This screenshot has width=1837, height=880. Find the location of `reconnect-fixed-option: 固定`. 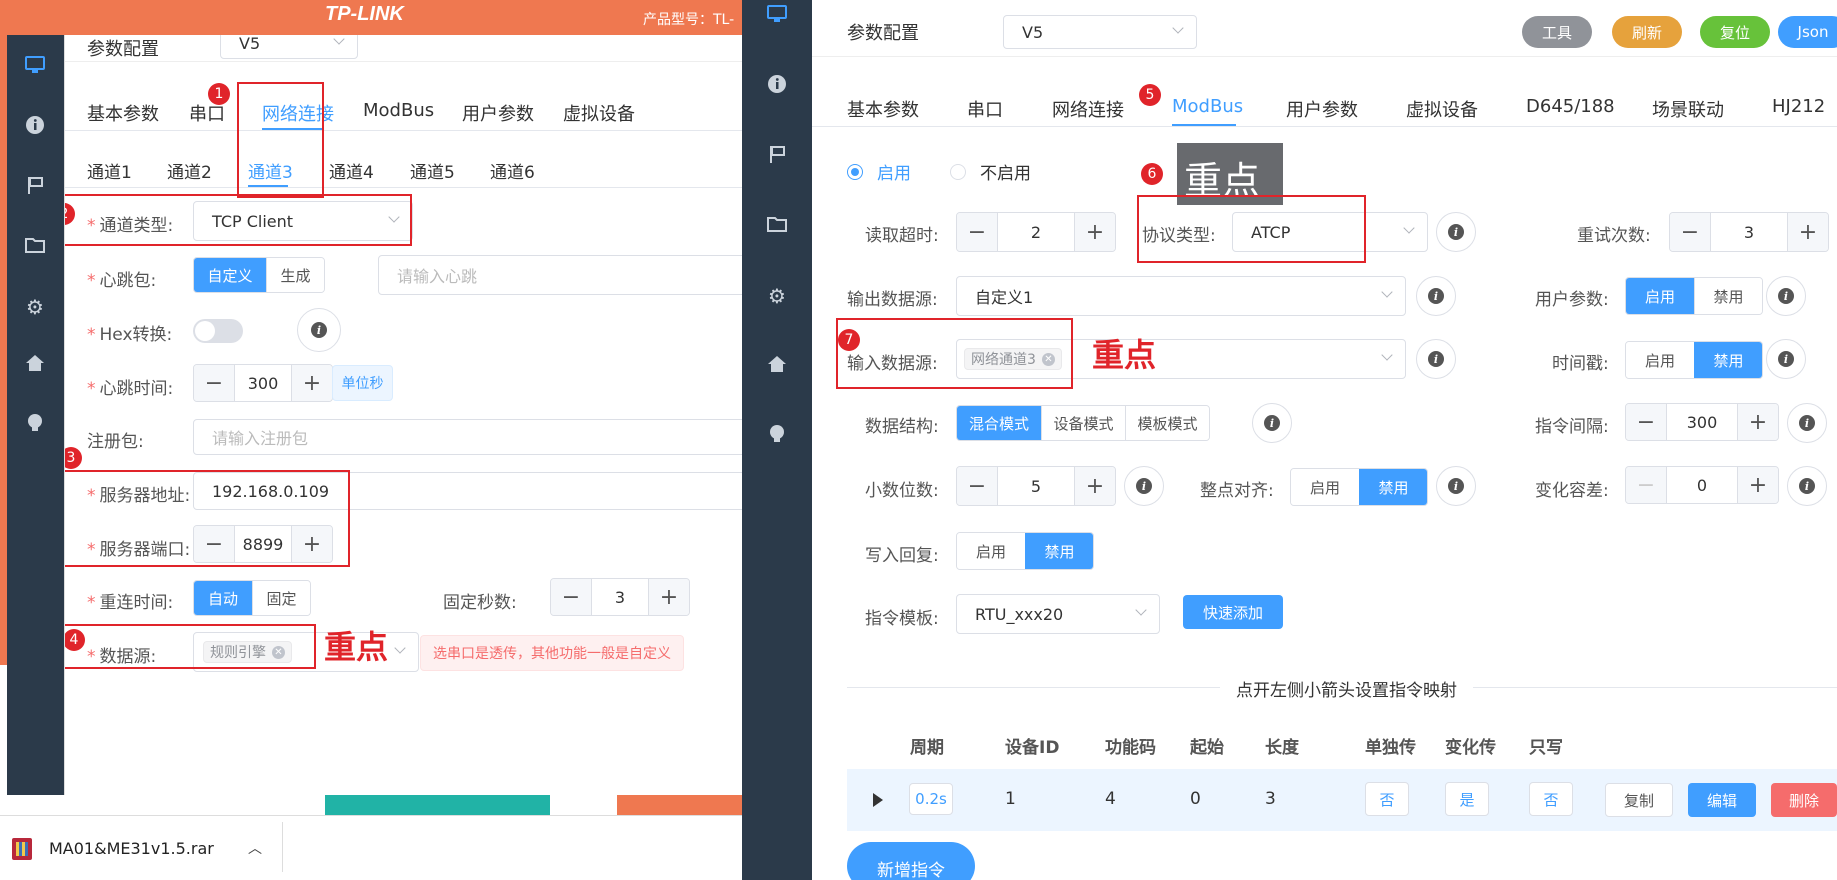

reconnect-fixed-option: 固定 is located at coordinates (281, 598).